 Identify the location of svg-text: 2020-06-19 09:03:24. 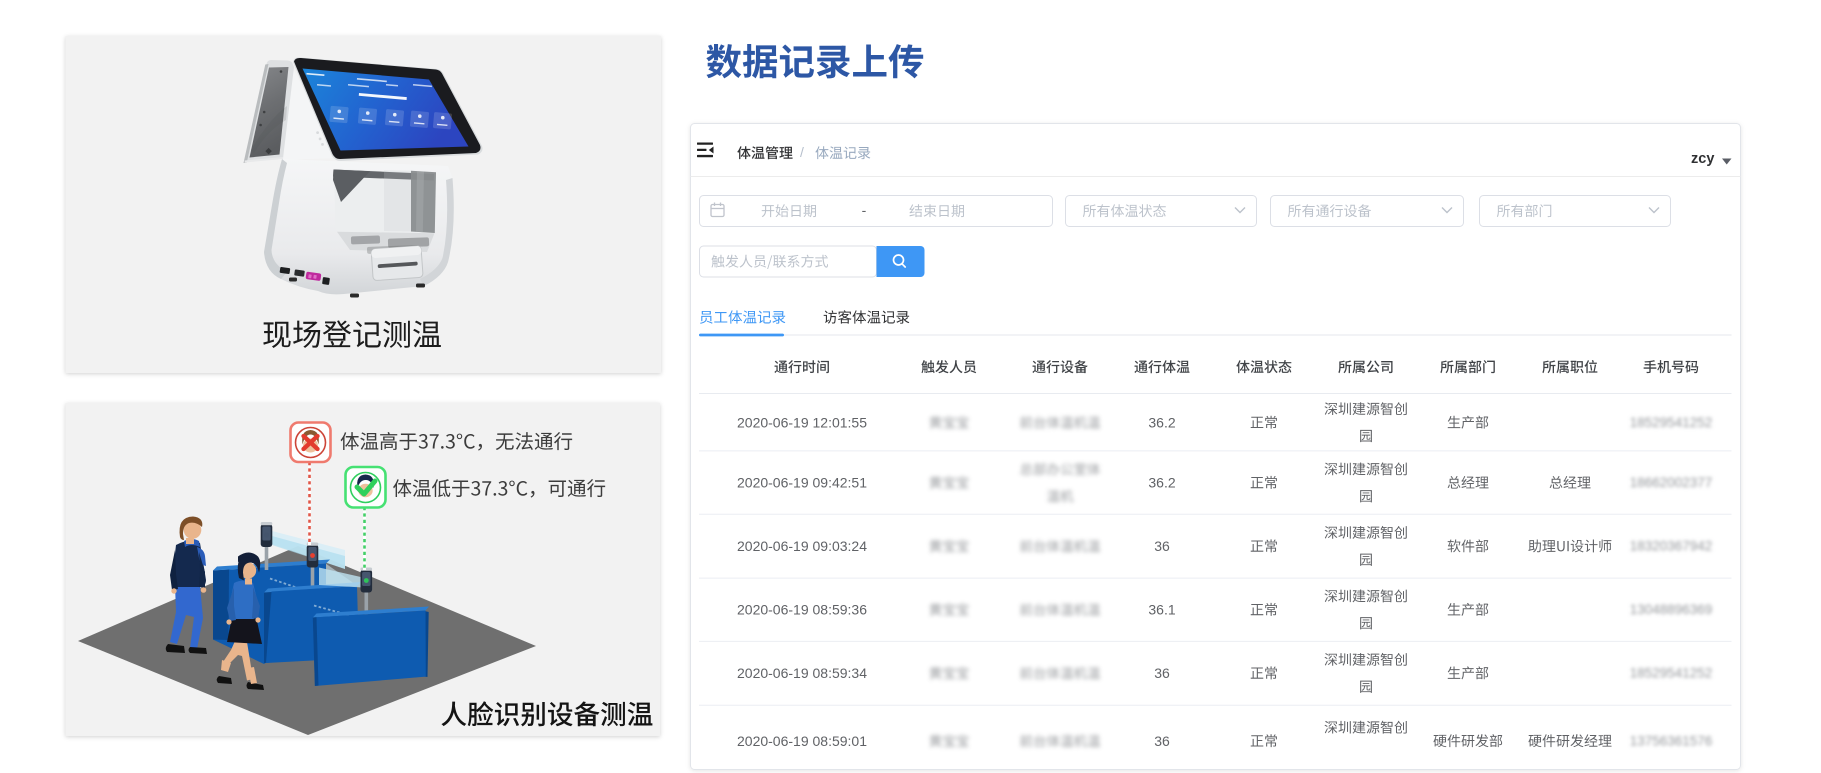
(802, 546).